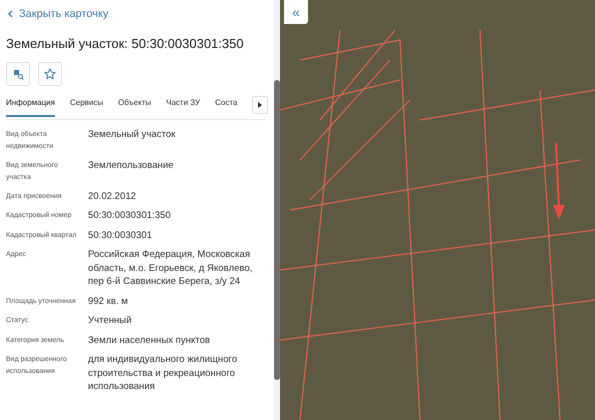 The width and height of the screenshot is (595, 420). I want to click on property-value: Учтенный, so click(110, 321).